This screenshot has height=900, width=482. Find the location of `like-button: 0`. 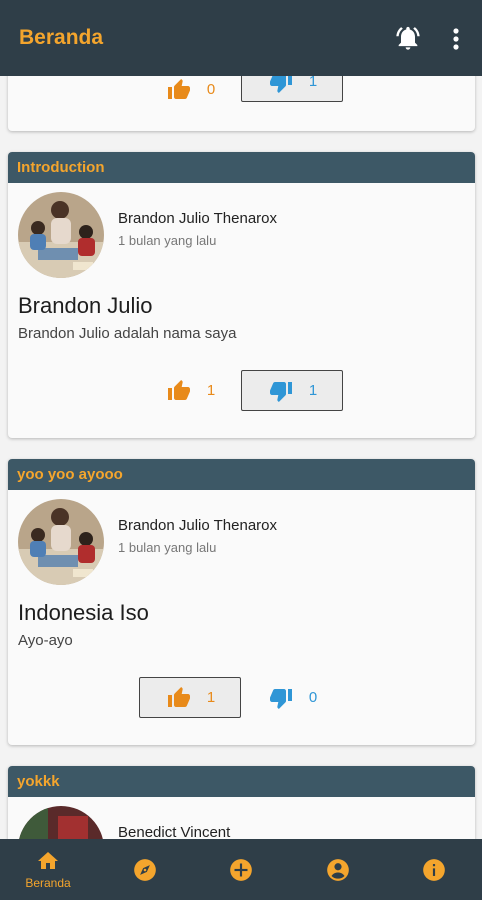

like-button: 0 is located at coordinates (190, 93).